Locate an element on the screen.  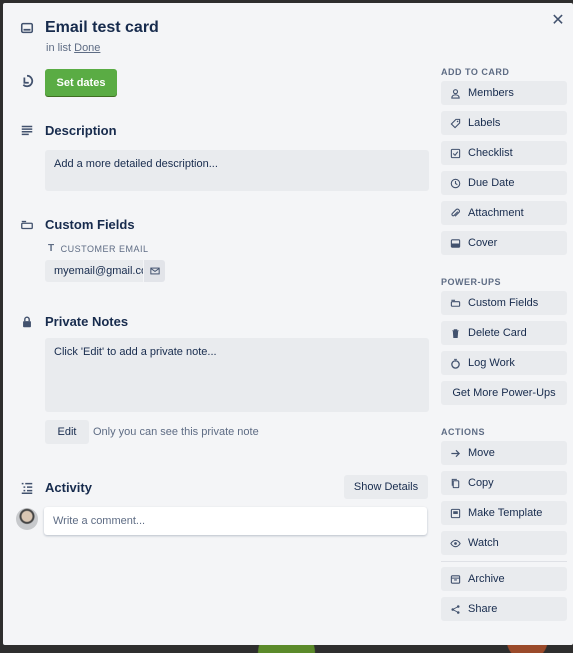
labels-button: Labels is located at coordinates (504, 123).